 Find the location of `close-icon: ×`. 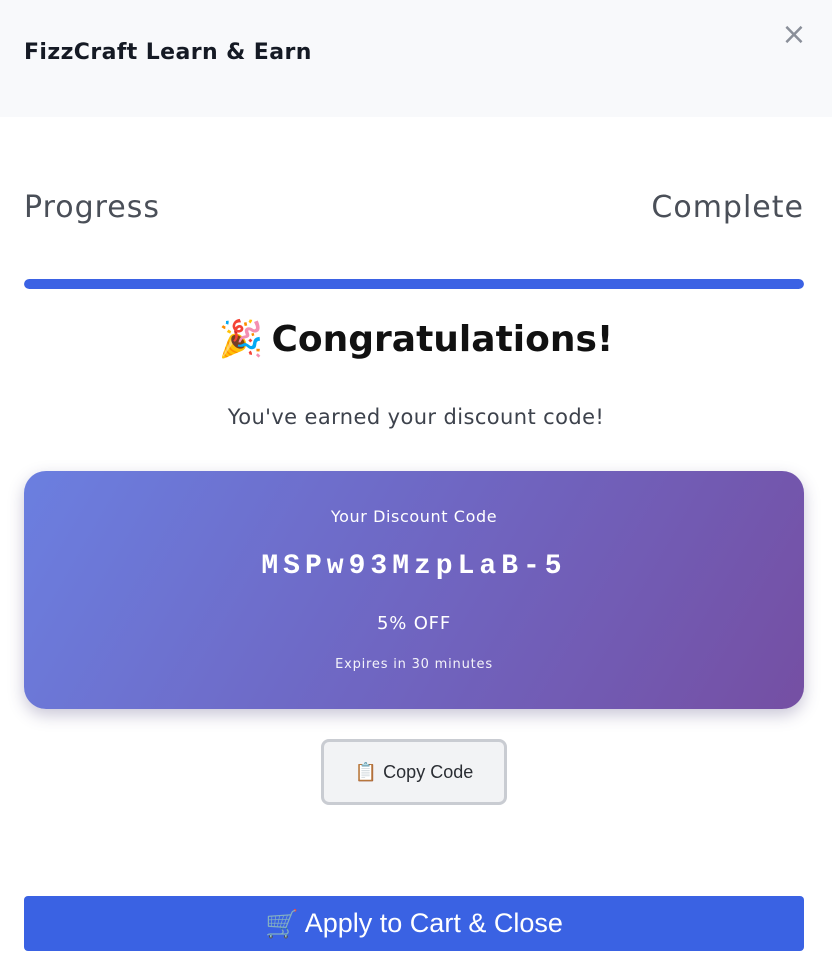

close-icon: × is located at coordinates (794, 35).